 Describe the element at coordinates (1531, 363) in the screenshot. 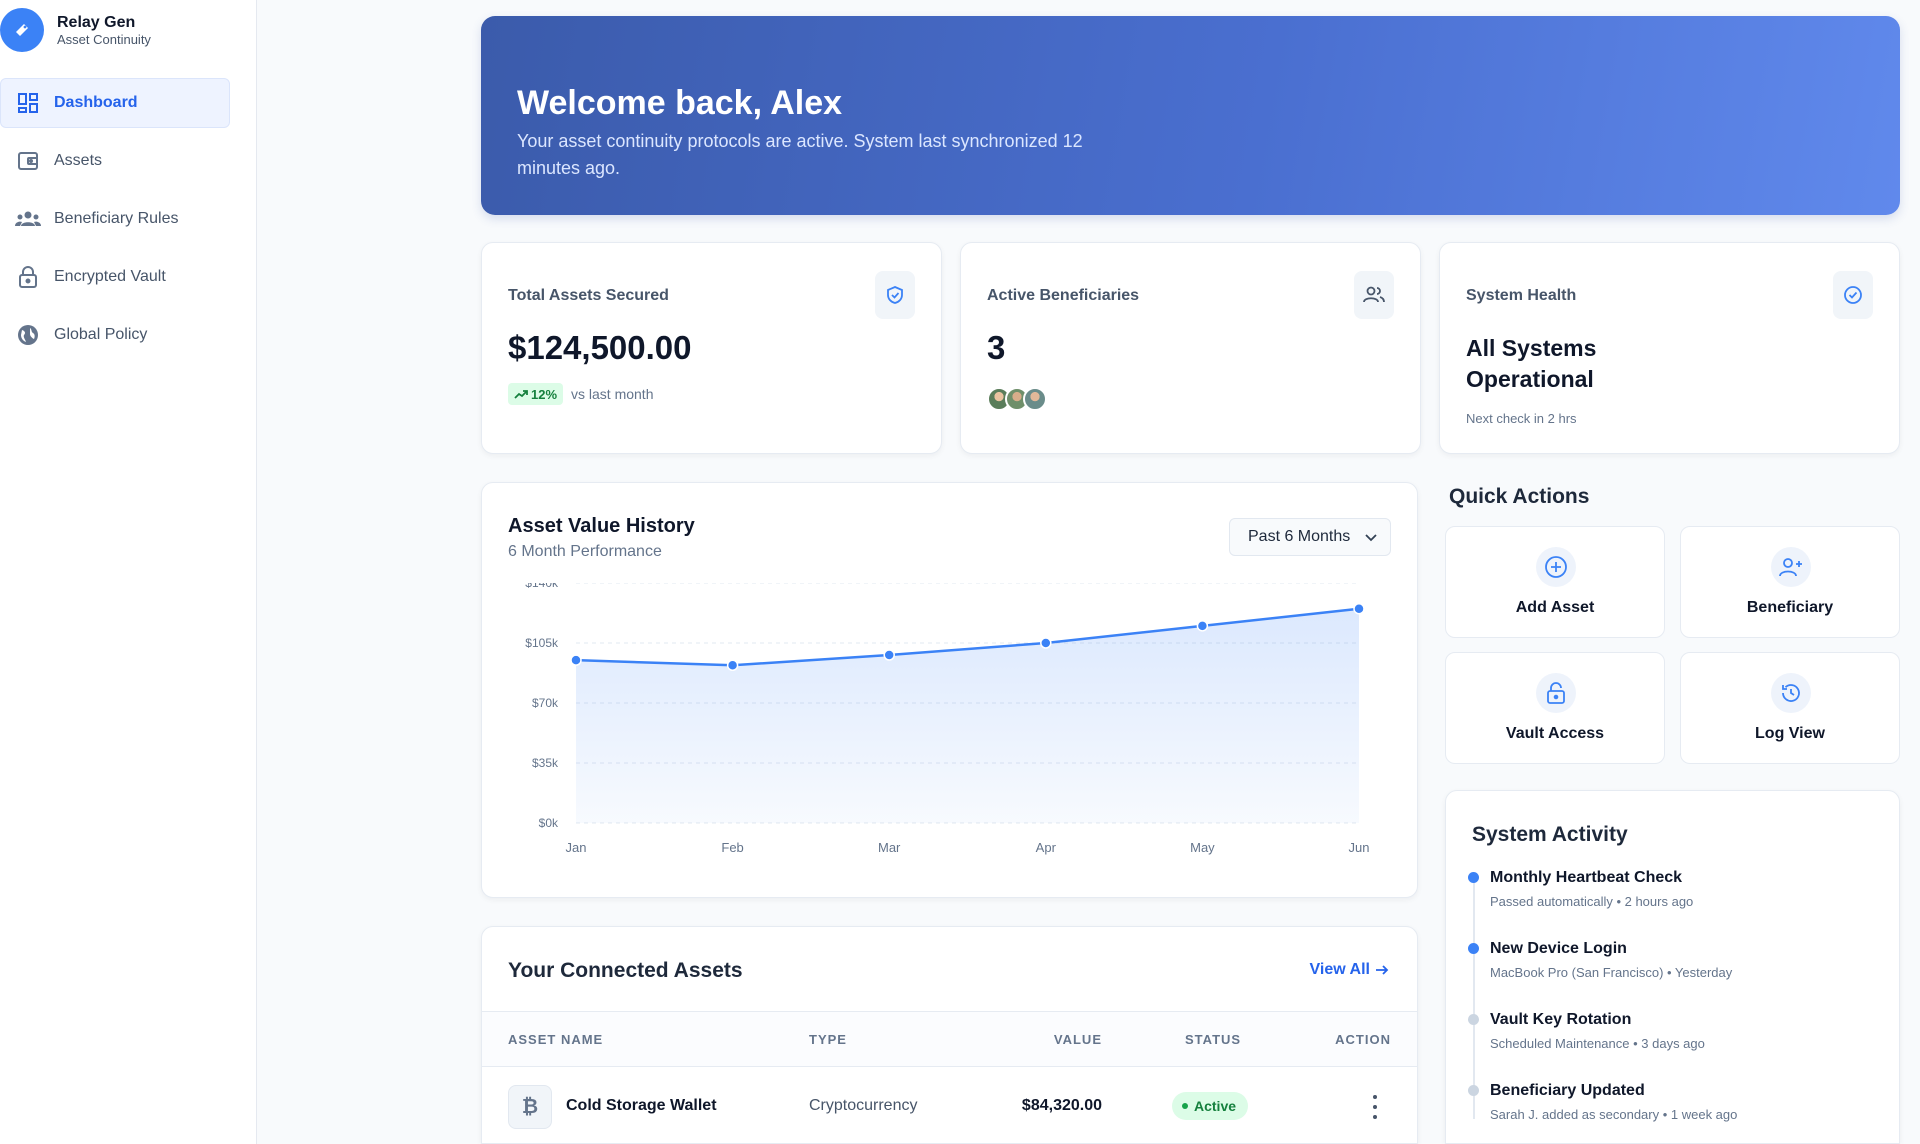

I see `health-status: All Systems Operational` at that location.